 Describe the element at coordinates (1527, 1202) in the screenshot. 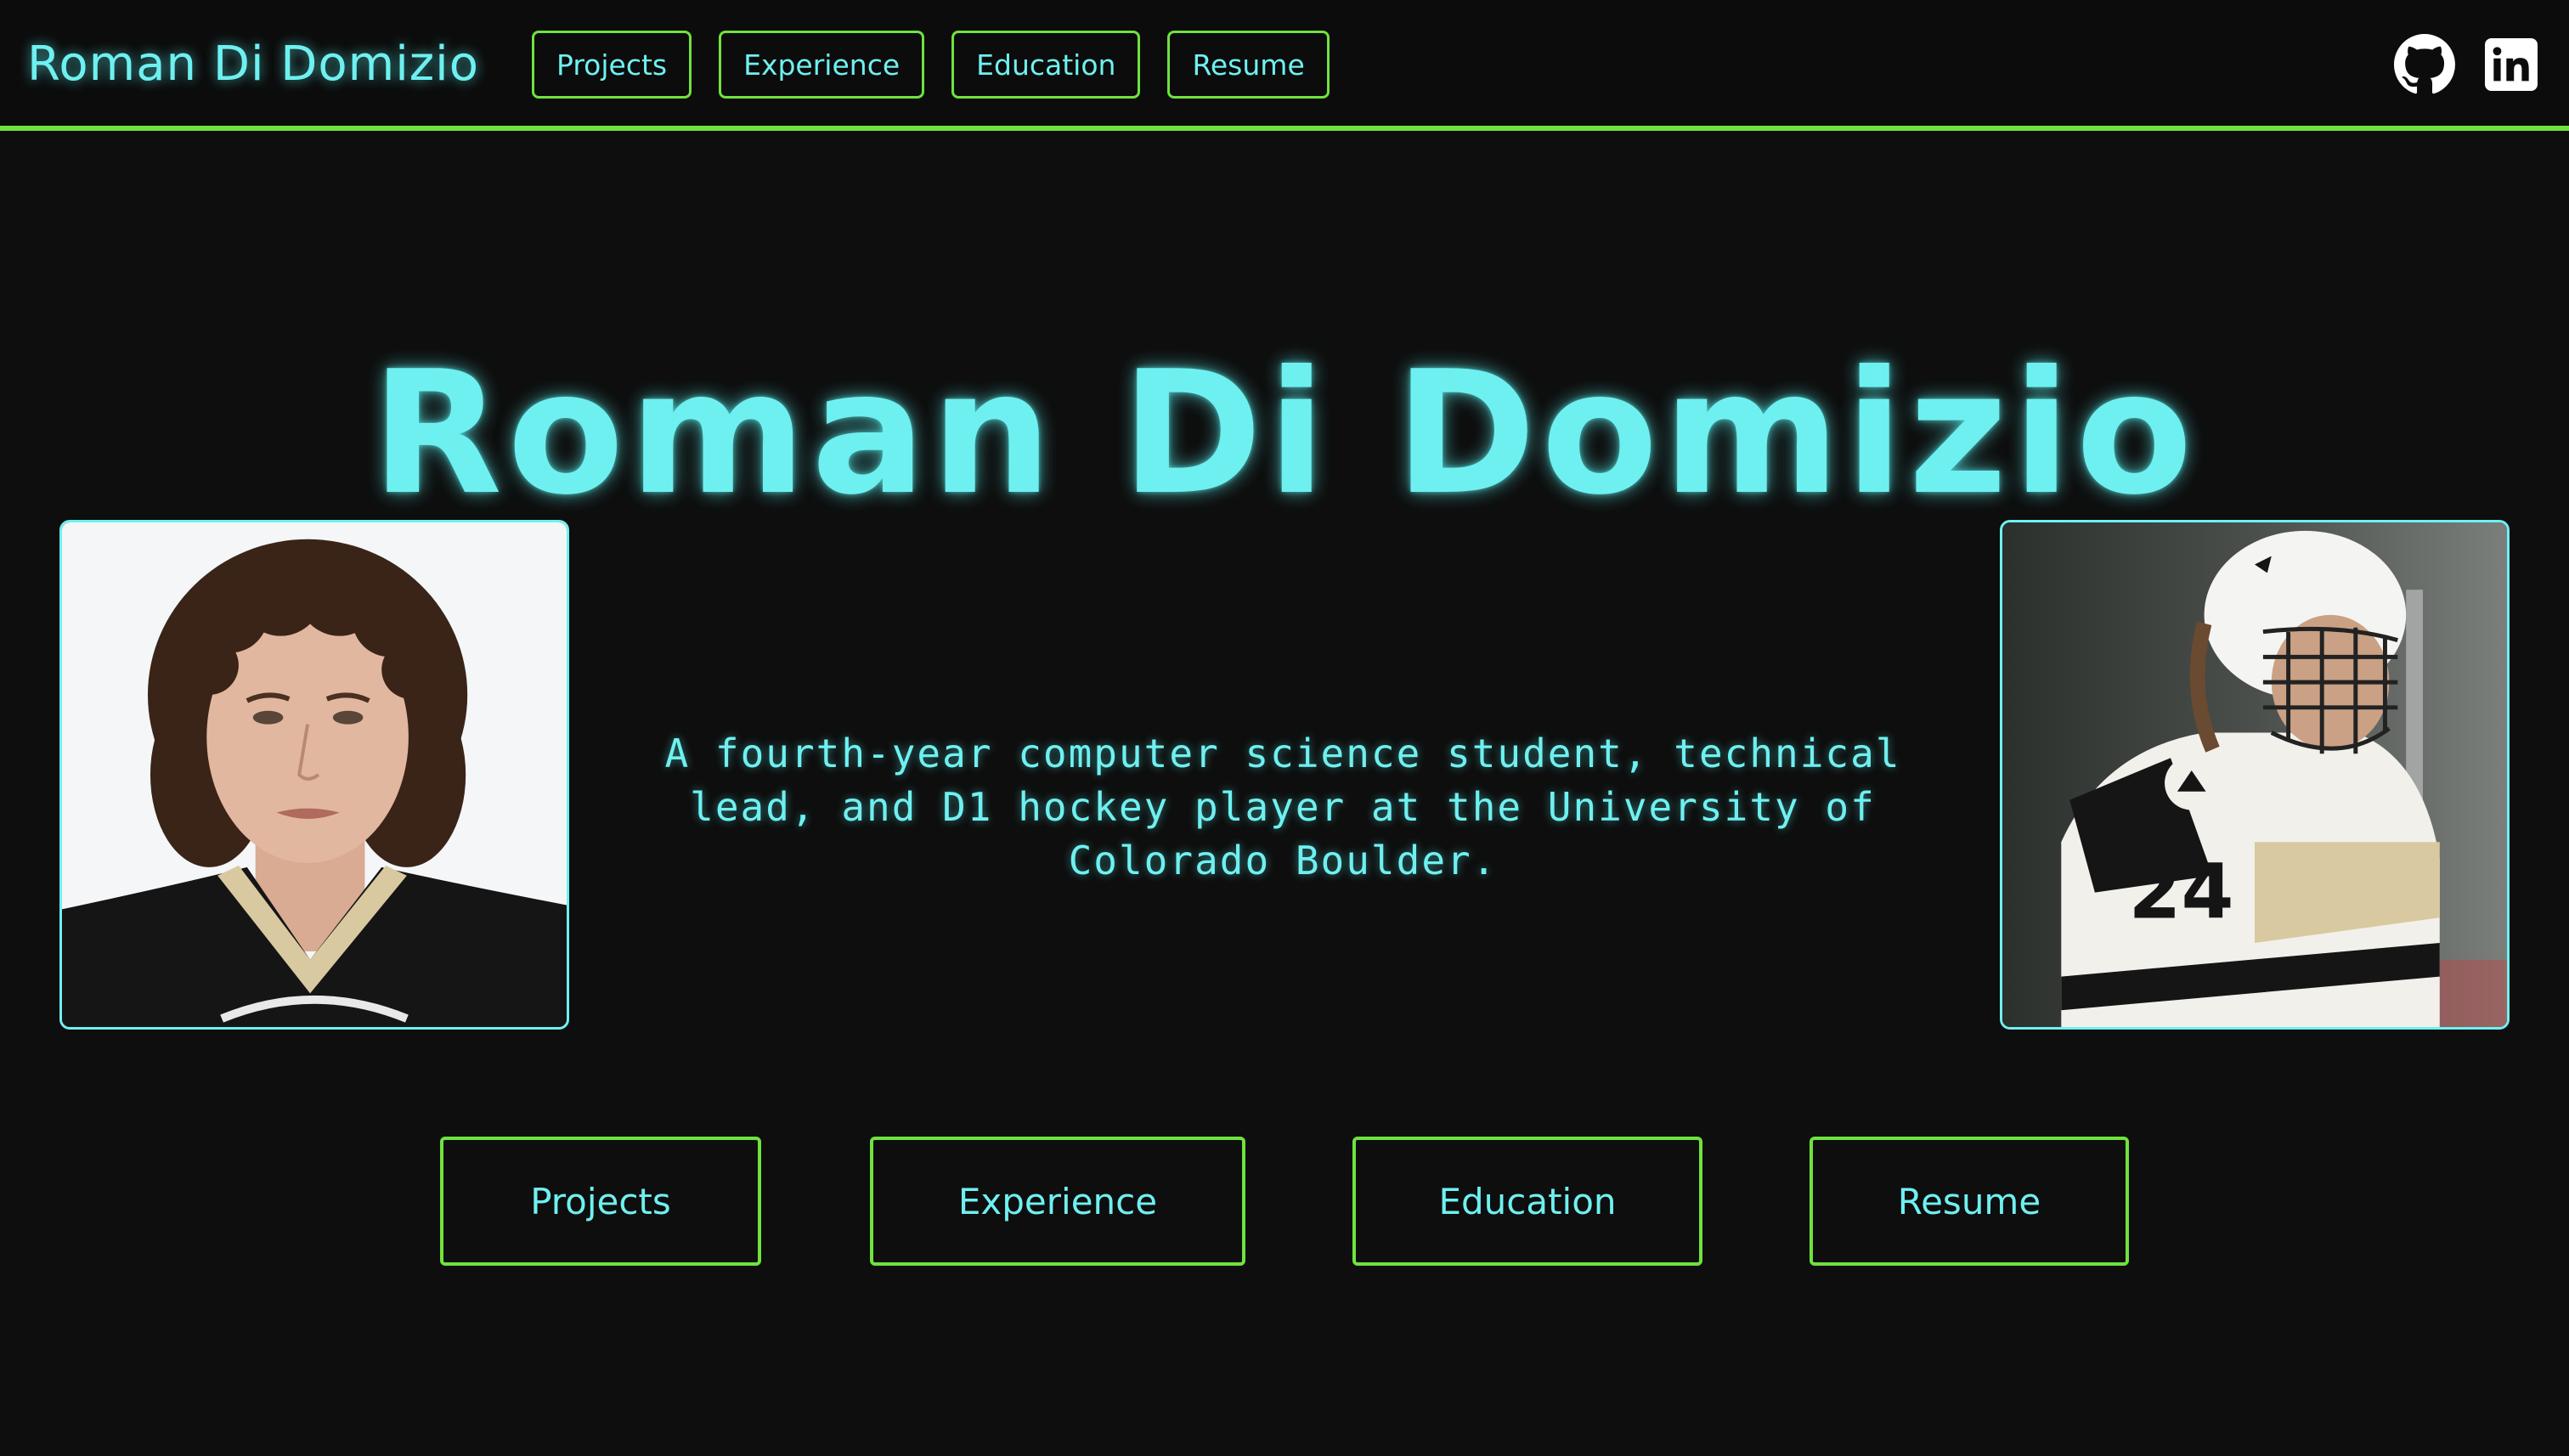

I see `cta-education-button: Education` at that location.